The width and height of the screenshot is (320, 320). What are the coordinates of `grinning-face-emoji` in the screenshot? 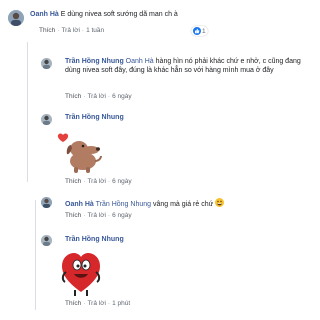 It's located at (220, 202).